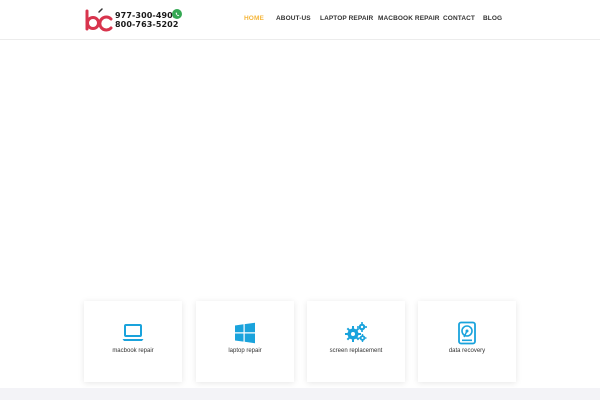 This screenshot has height=400, width=600. Describe the element at coordinates (492, 18) in the screenshot. I see `nav-item-blog: BLOG` at that location.